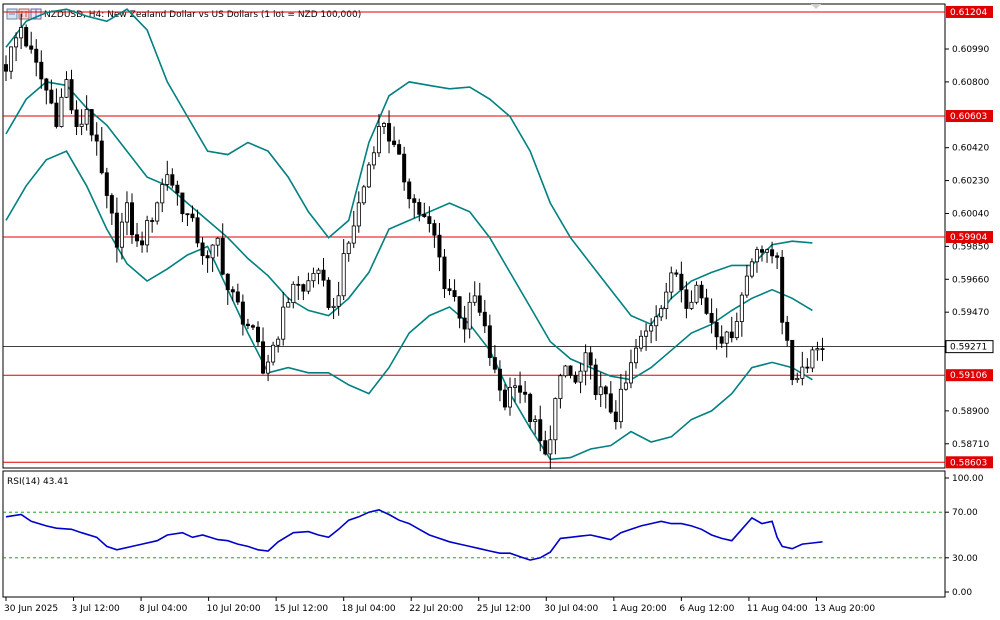 This screenshot has width=1000, height=620. I want to click on time-tick-label: 25 Jul 12:00, so click(504, 609).